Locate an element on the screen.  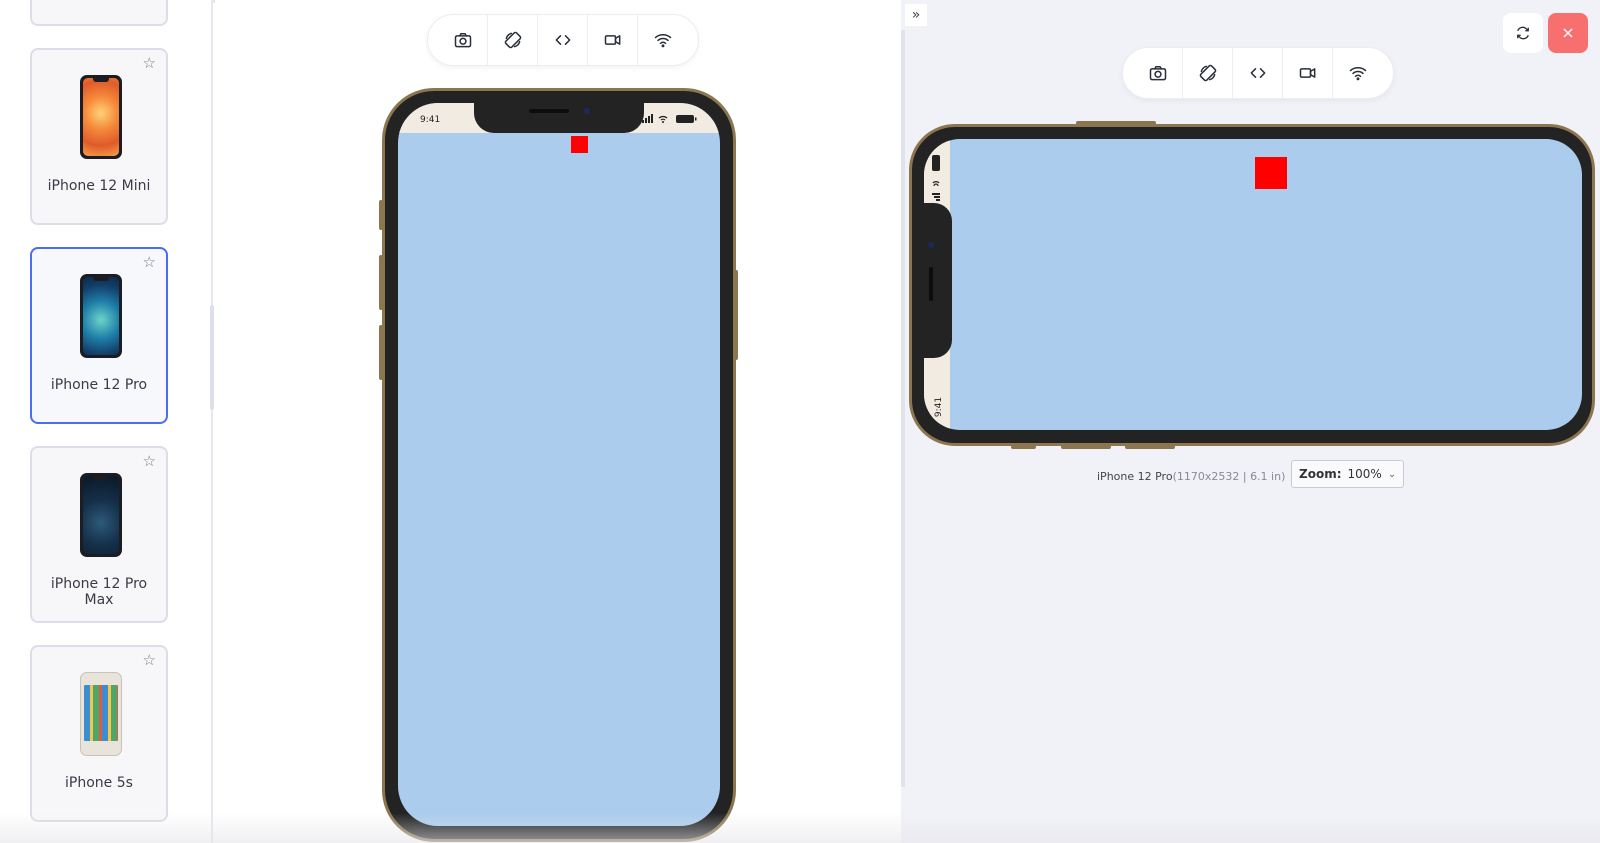
sidebar-scrollbar is located at coordinates (212, 357).